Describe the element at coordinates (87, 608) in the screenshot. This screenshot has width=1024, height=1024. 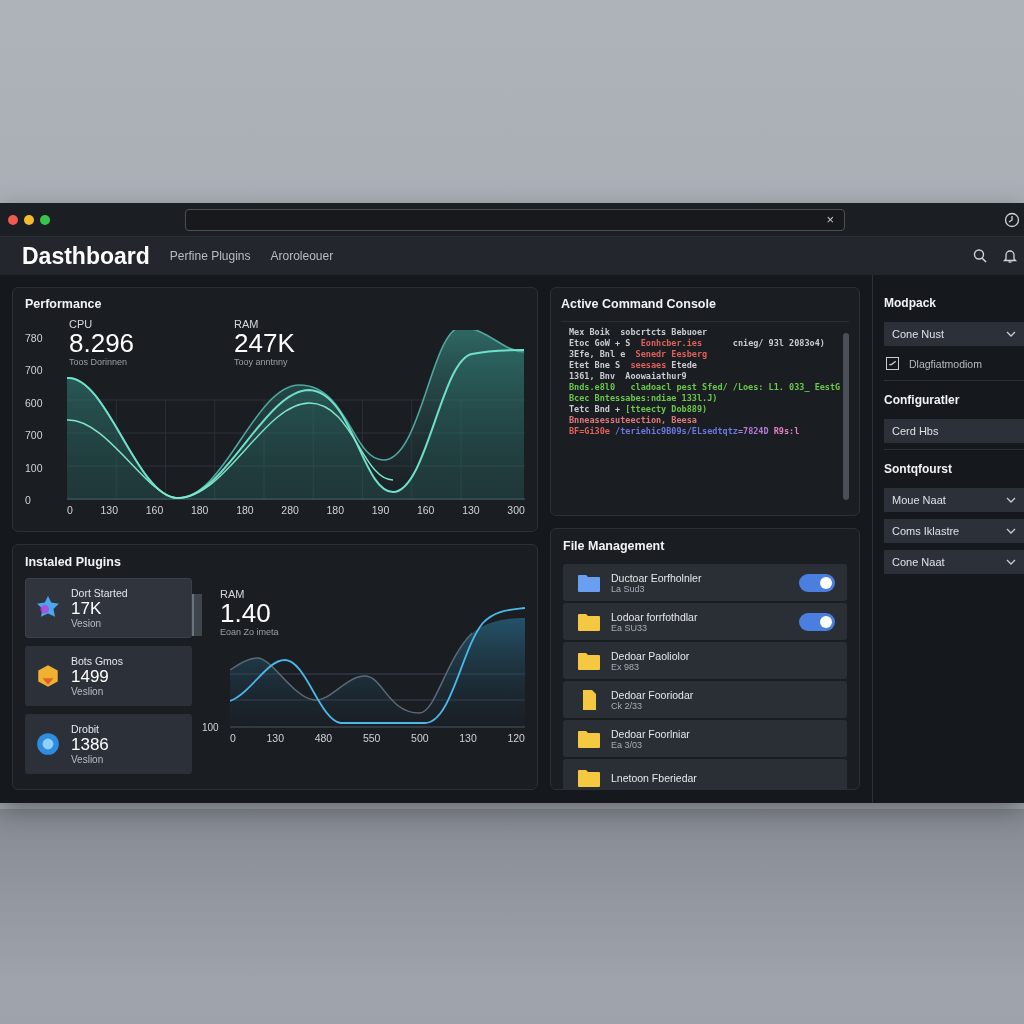
I see `plugin-count: 17K` at that location.